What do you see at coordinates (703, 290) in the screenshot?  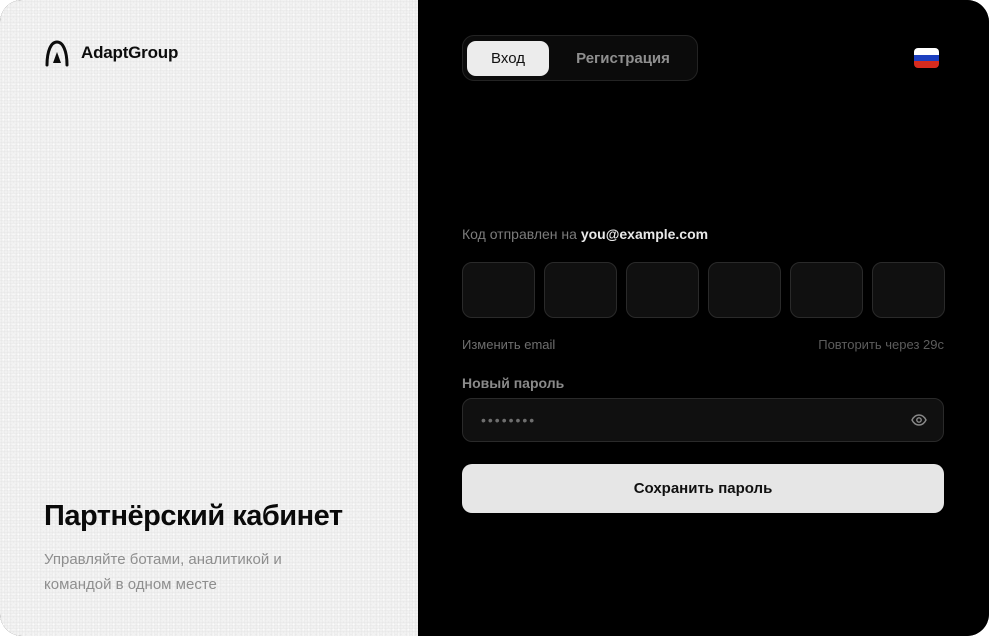 I see `otp-code-inputs` at bounding box center [703, 290].